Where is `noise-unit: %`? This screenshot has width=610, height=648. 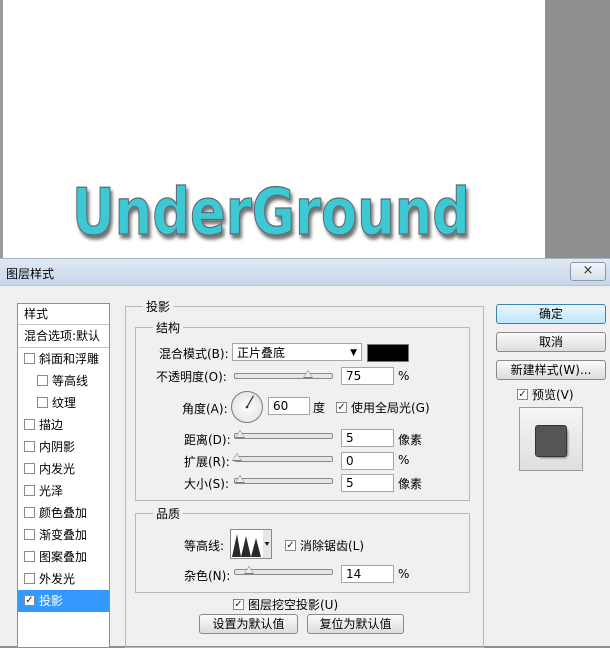
noise-unit: % is located at coordinates (404, 574).